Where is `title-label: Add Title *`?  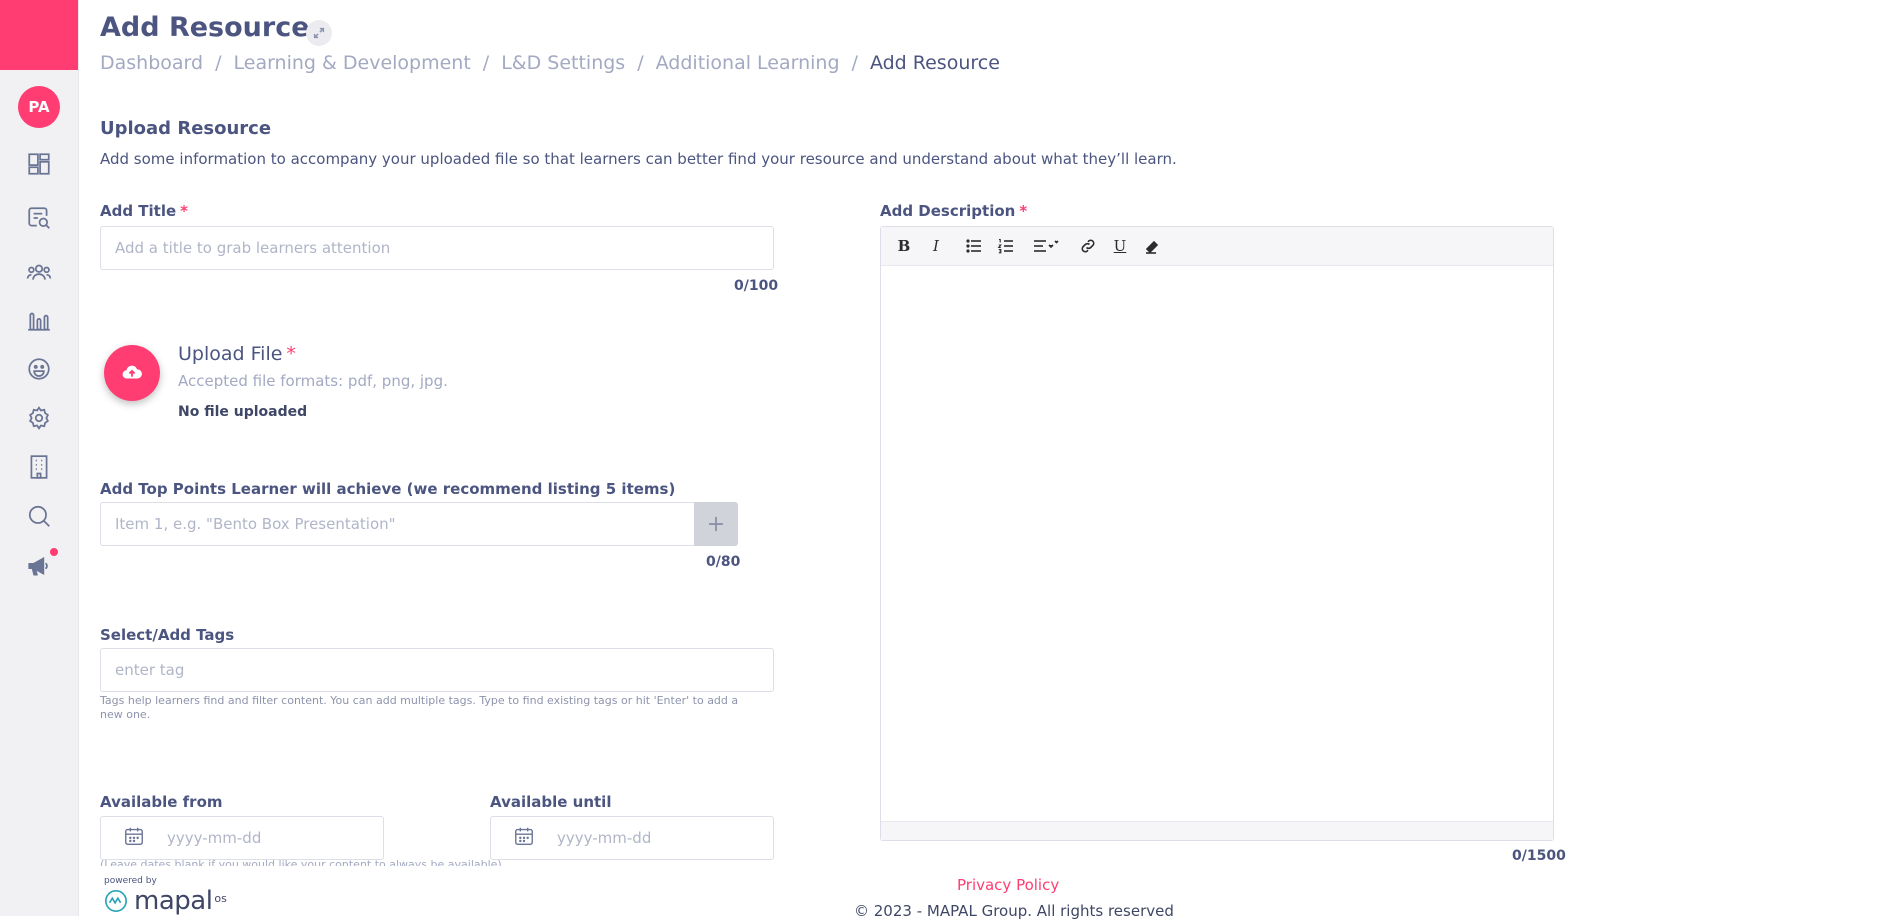
title-label: Add Title * is located at coordinates (144, 211).